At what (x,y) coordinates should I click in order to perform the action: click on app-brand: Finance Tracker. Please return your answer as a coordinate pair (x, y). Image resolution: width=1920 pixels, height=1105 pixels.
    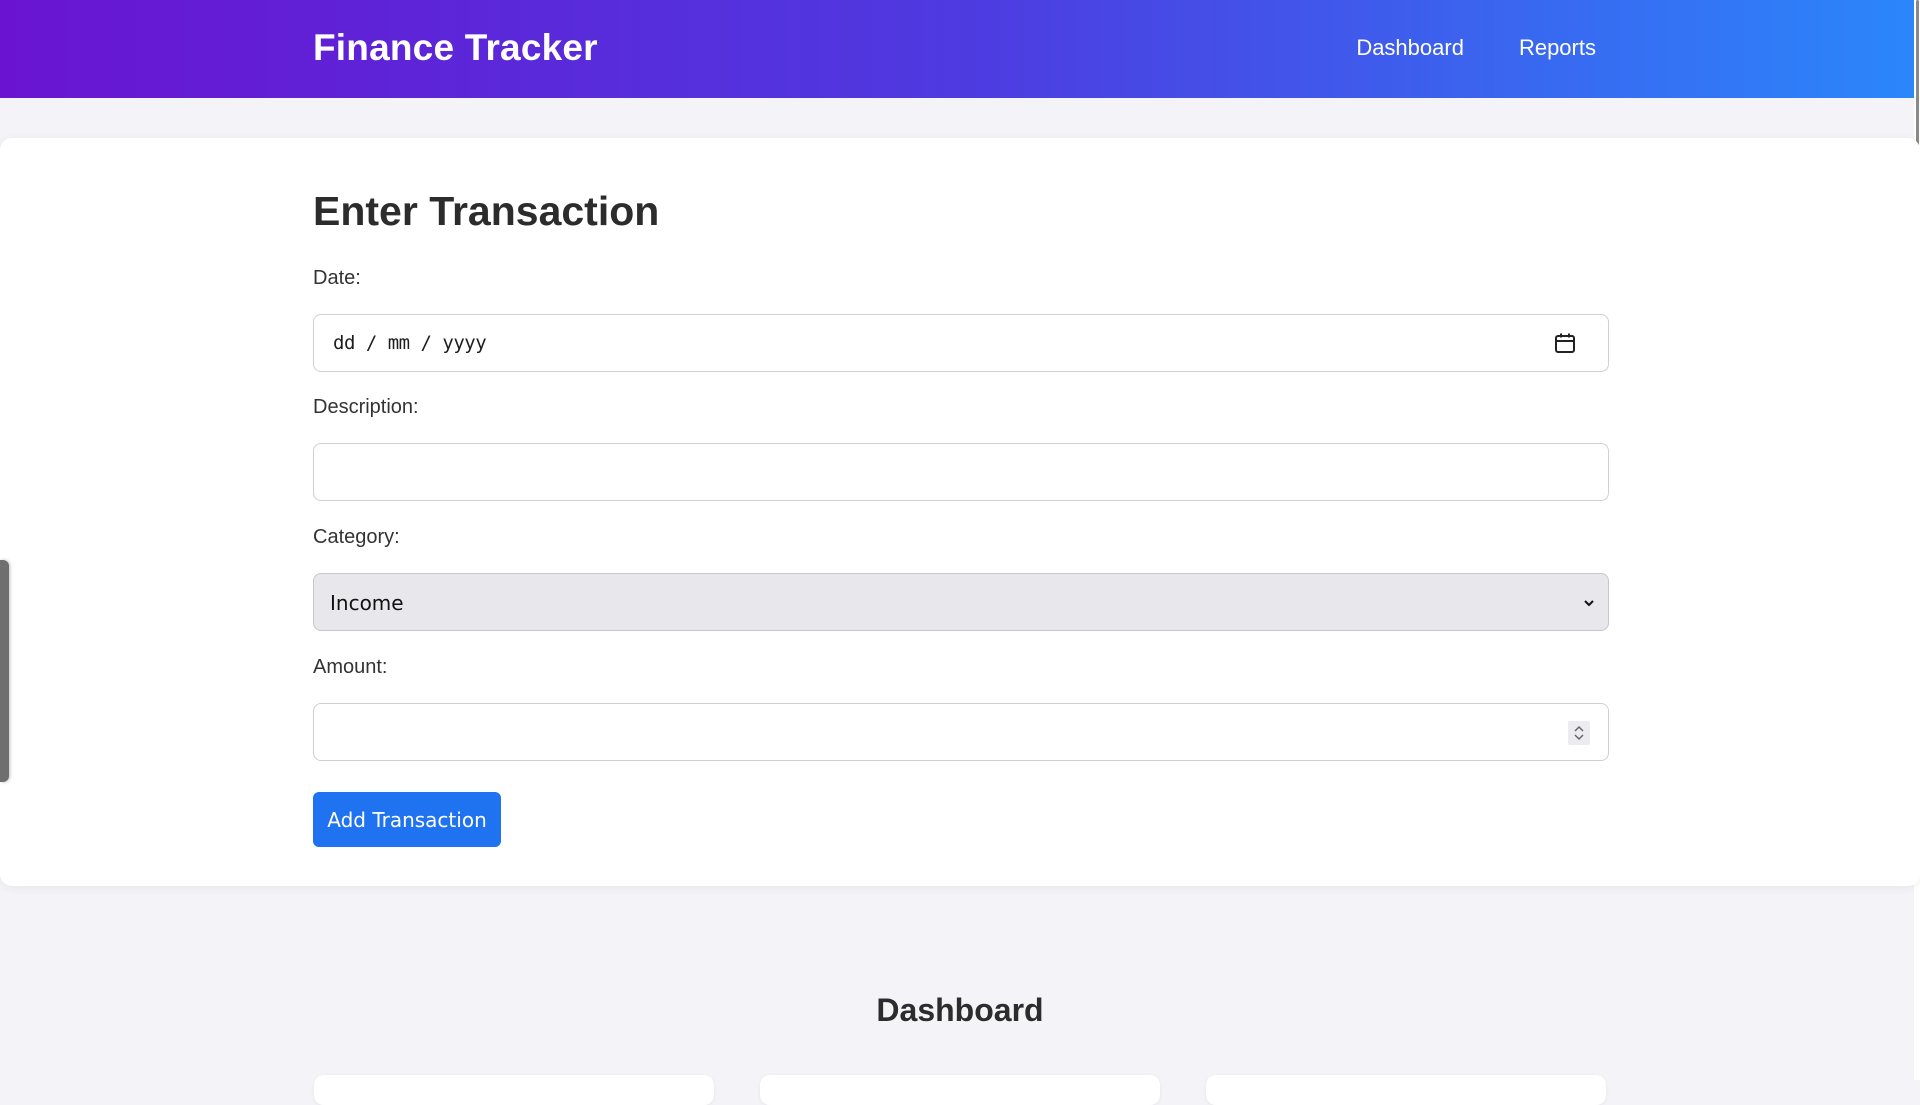
    Looking at the image, I should click on (455, 48).